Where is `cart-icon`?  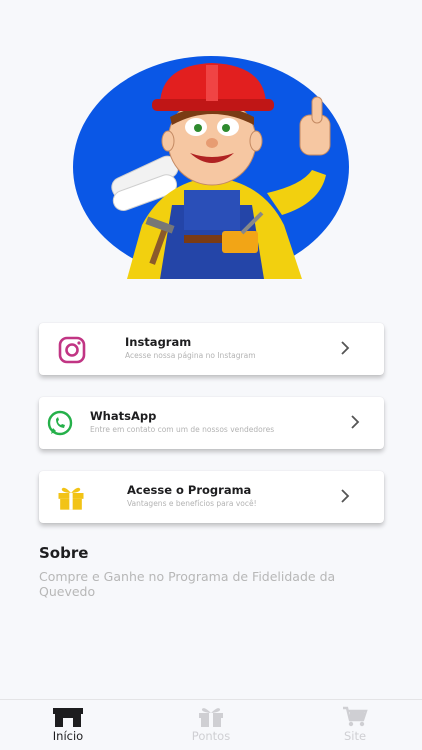 cart-icon is located at coordinates (355, 716).